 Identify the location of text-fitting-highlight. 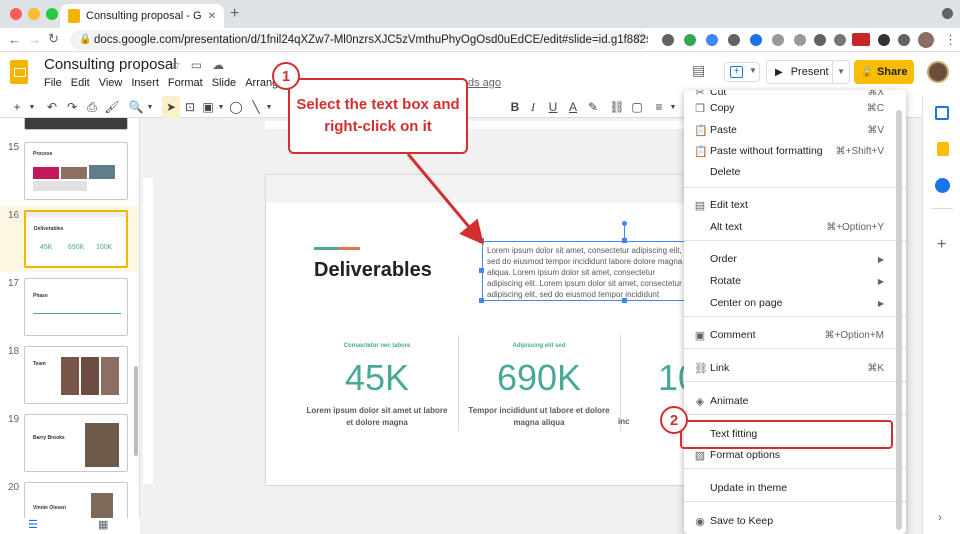
(786, 434).